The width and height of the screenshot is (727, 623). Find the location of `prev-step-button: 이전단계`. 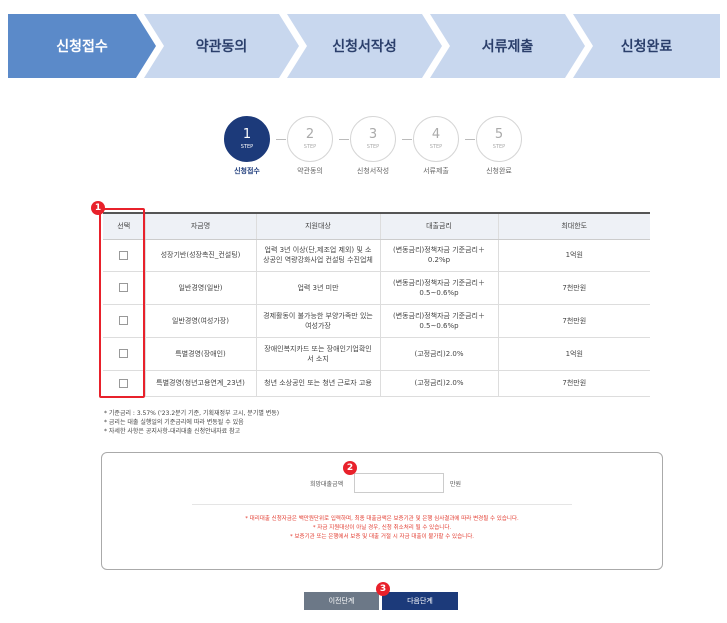

prev-step-button: 이전단계 is located at coordinates (341, 601).